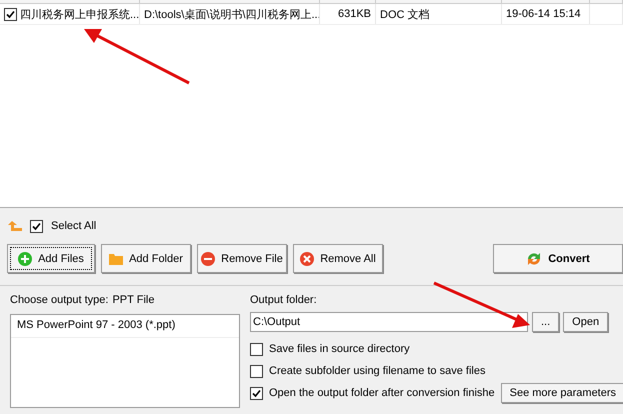 The width and height of the screenshot is (623, 414). What do you see at coordinates (389, 322) in the screenshot?
I see `output-folder-field: C:\Output` at bounding box center [389, 322].